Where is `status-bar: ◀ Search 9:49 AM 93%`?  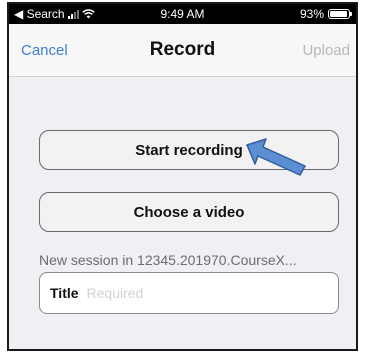
status-bar: ◀ Search 9:49 AM 93% is located at coordinates (182, 14).